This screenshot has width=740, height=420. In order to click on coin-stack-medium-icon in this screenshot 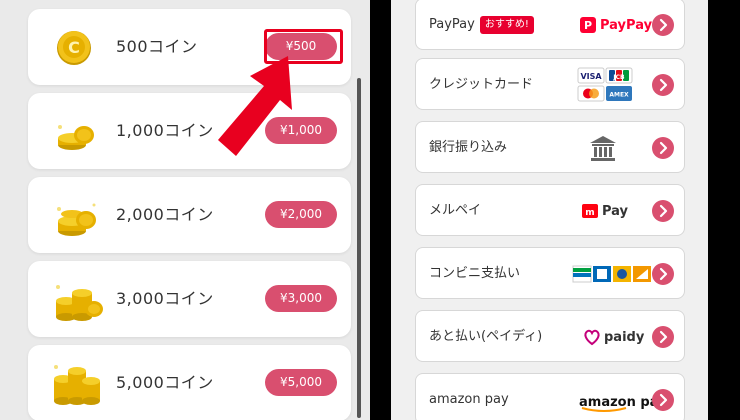, I will do `click(76, 219)`.